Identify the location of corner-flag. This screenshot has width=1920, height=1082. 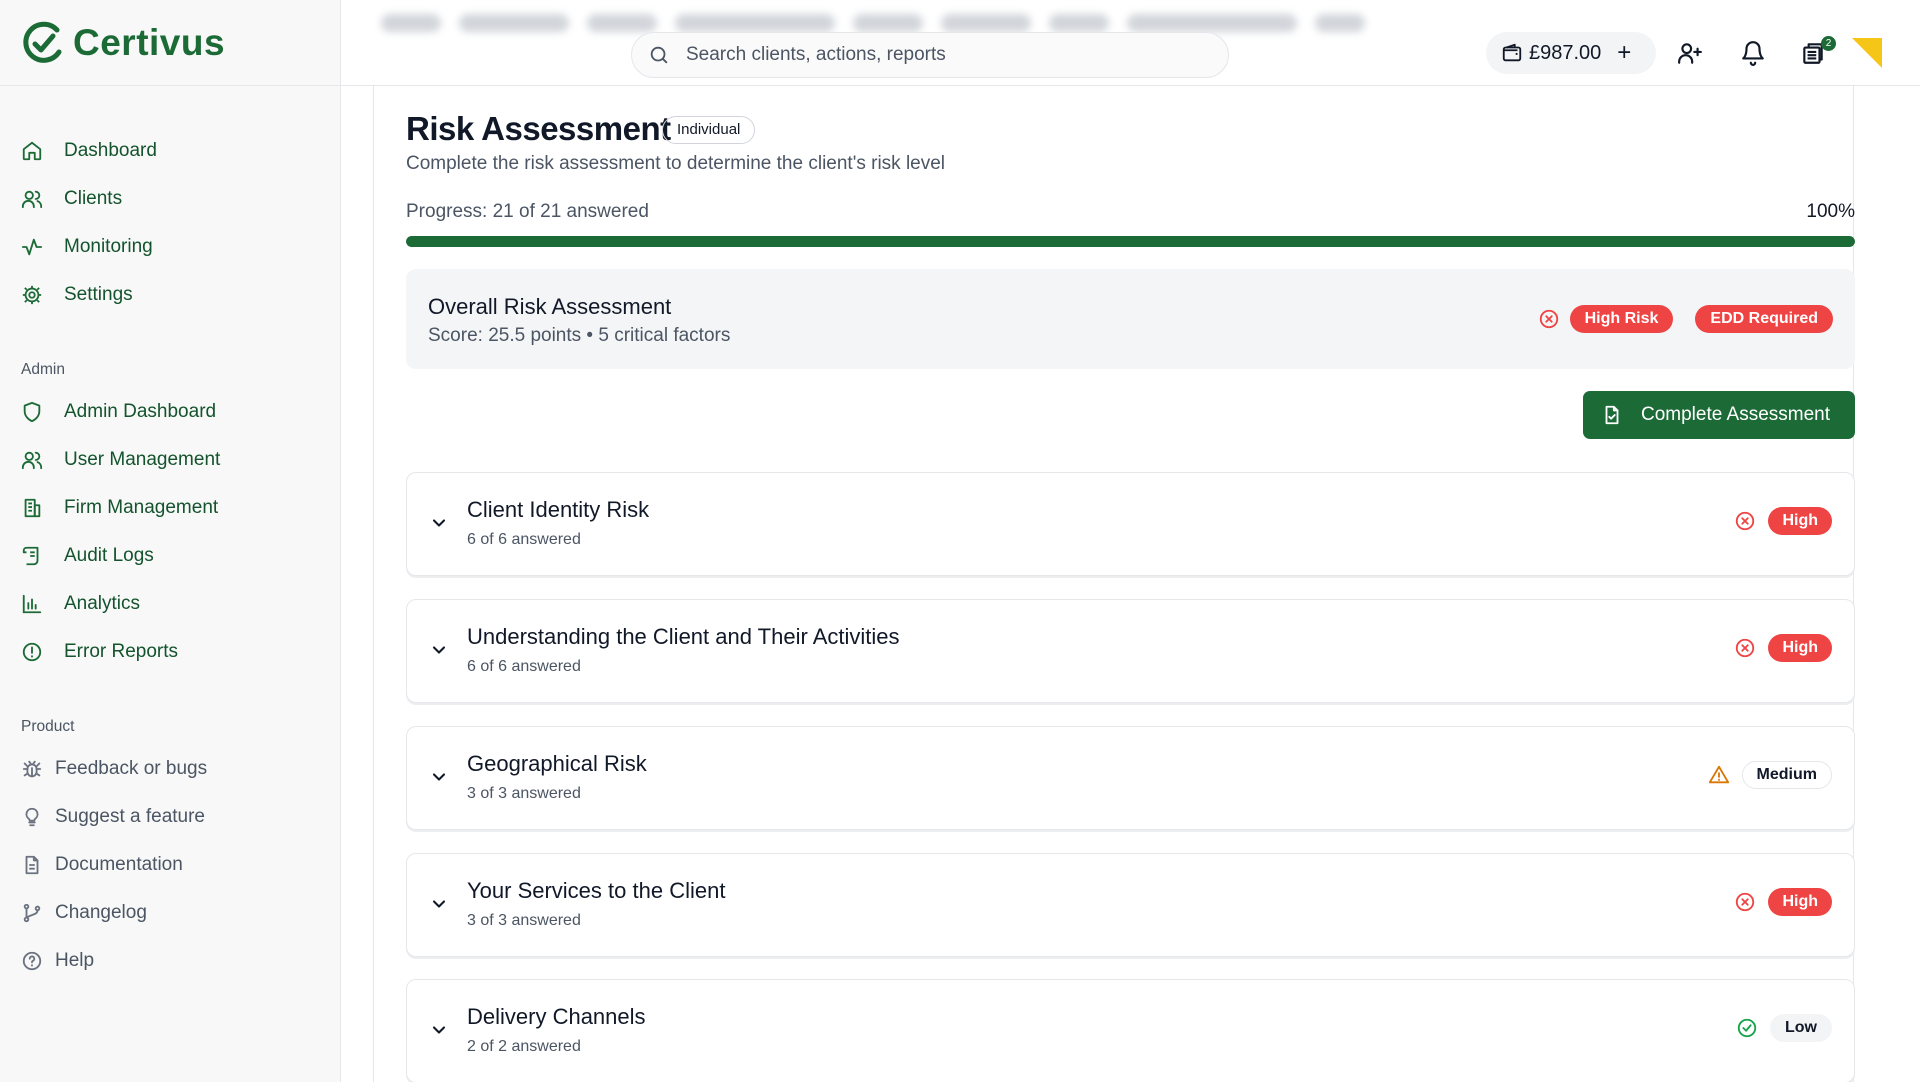
(1867, 53).